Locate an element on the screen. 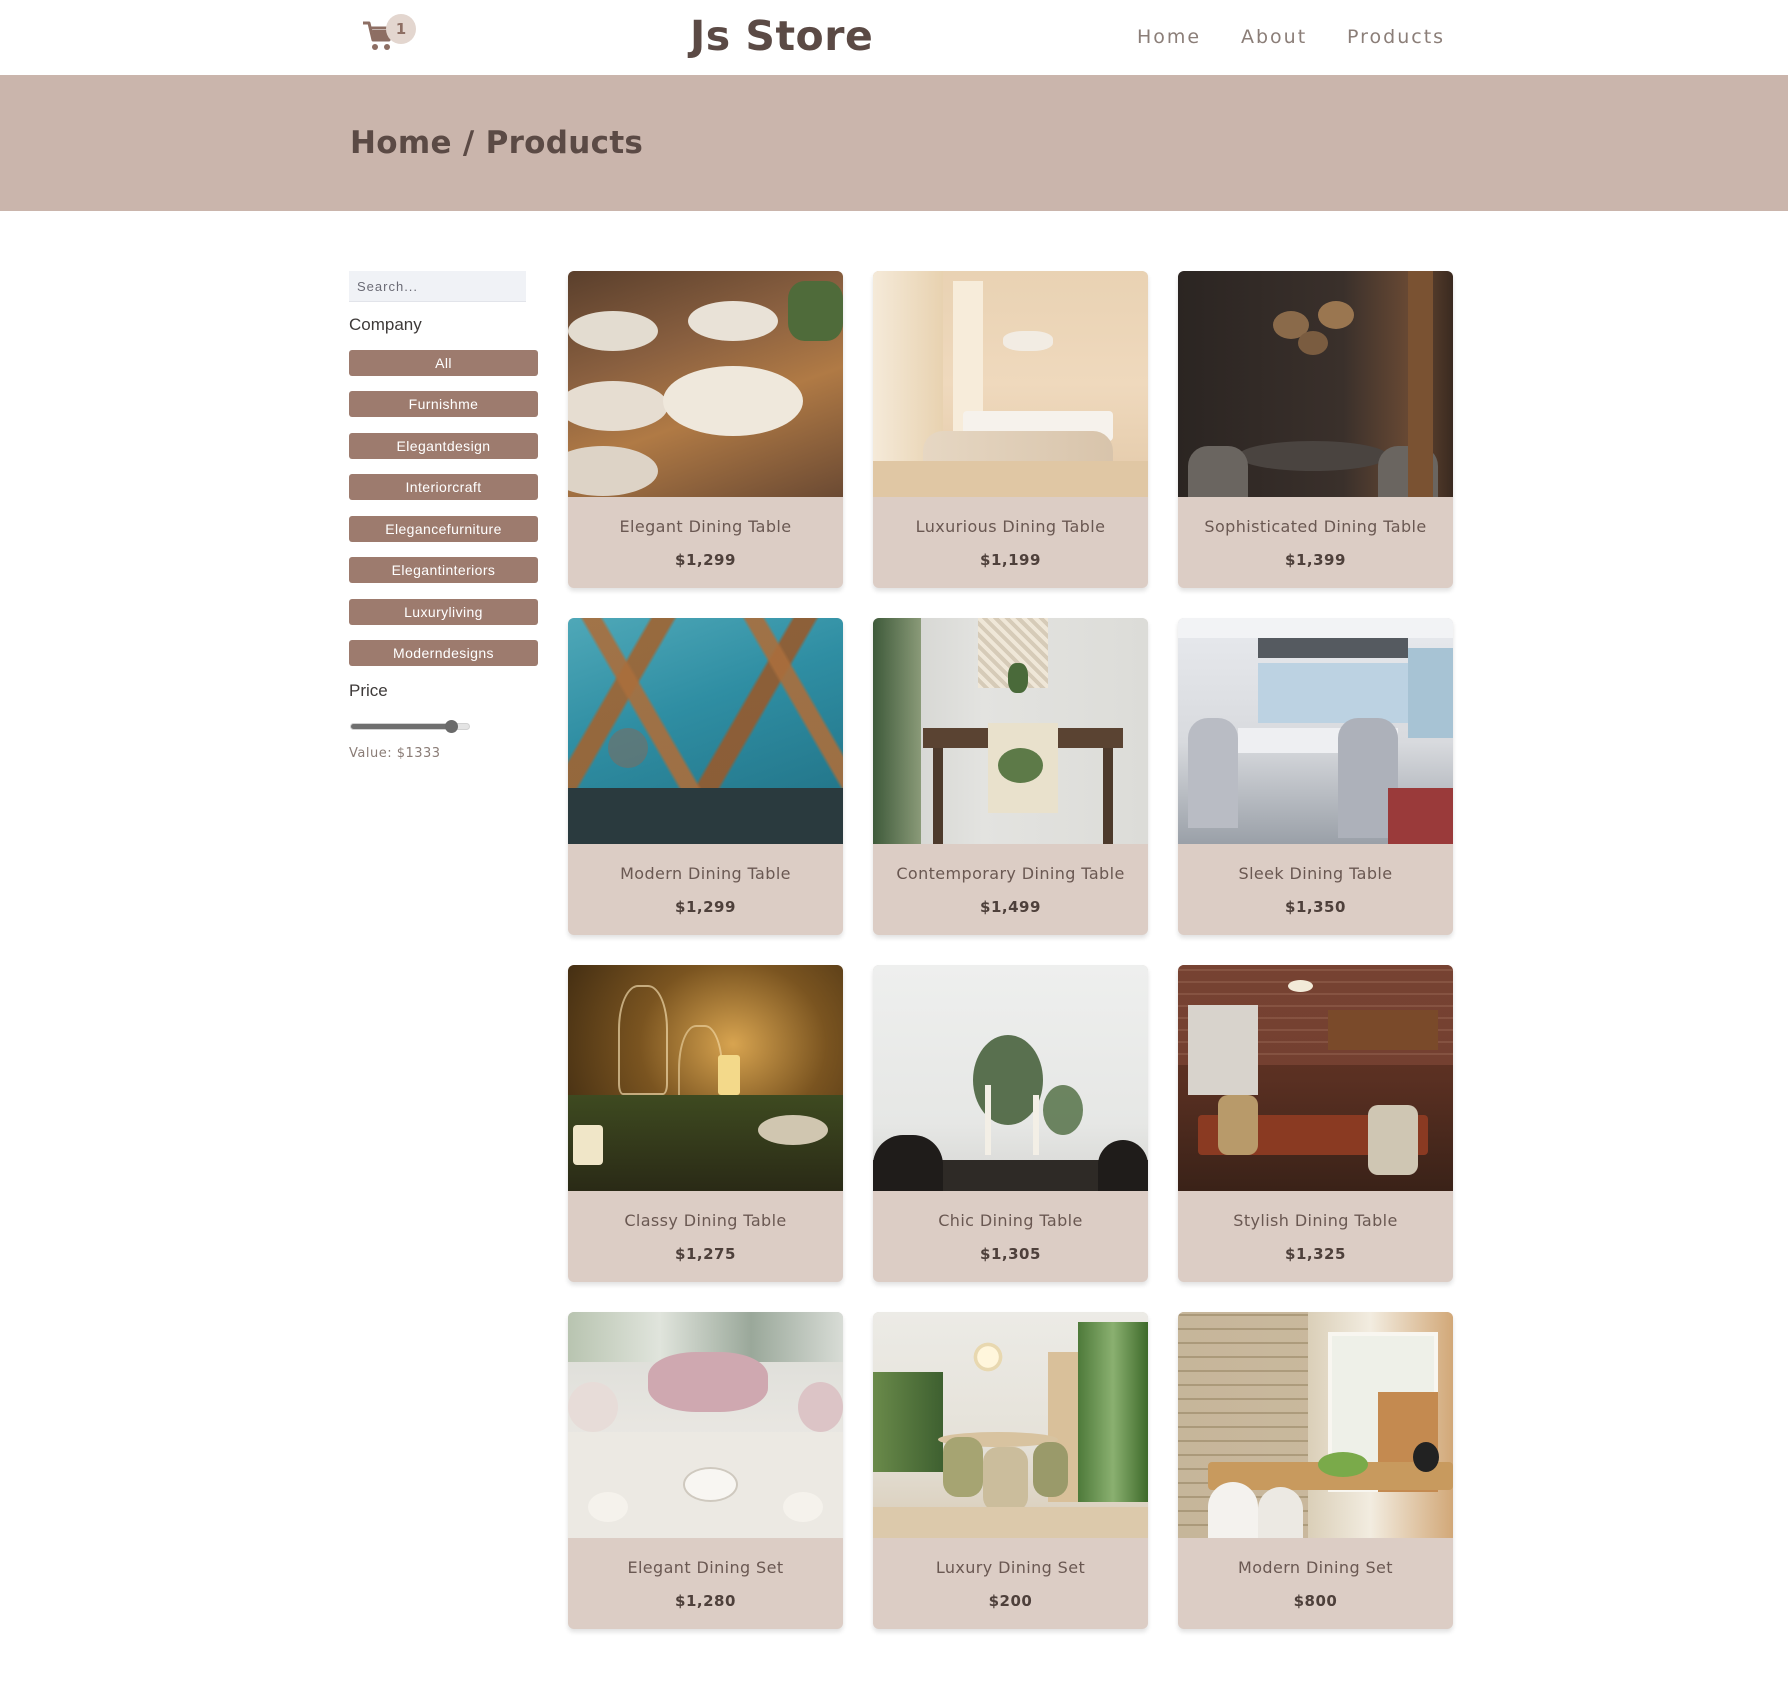 This screenshot has height=1689, width=1788. price-slider-fill is located at coordinates (402, 726).